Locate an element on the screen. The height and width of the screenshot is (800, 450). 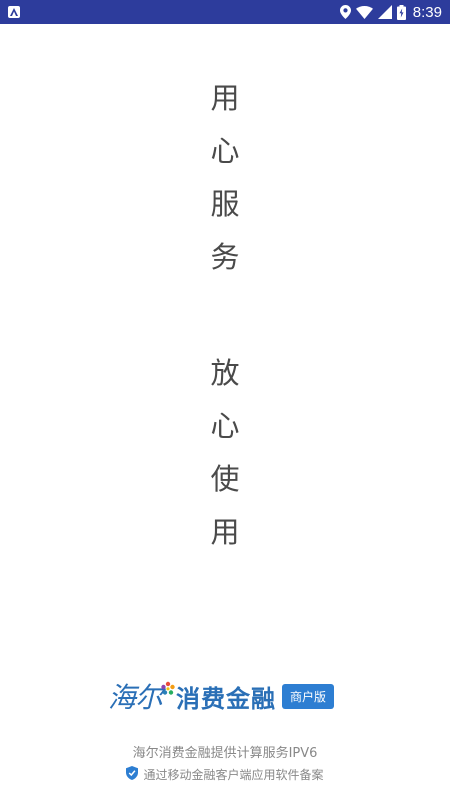
filing-text: 通过移动金融客户端应用软件备案 is located at coordinates (233, 775).